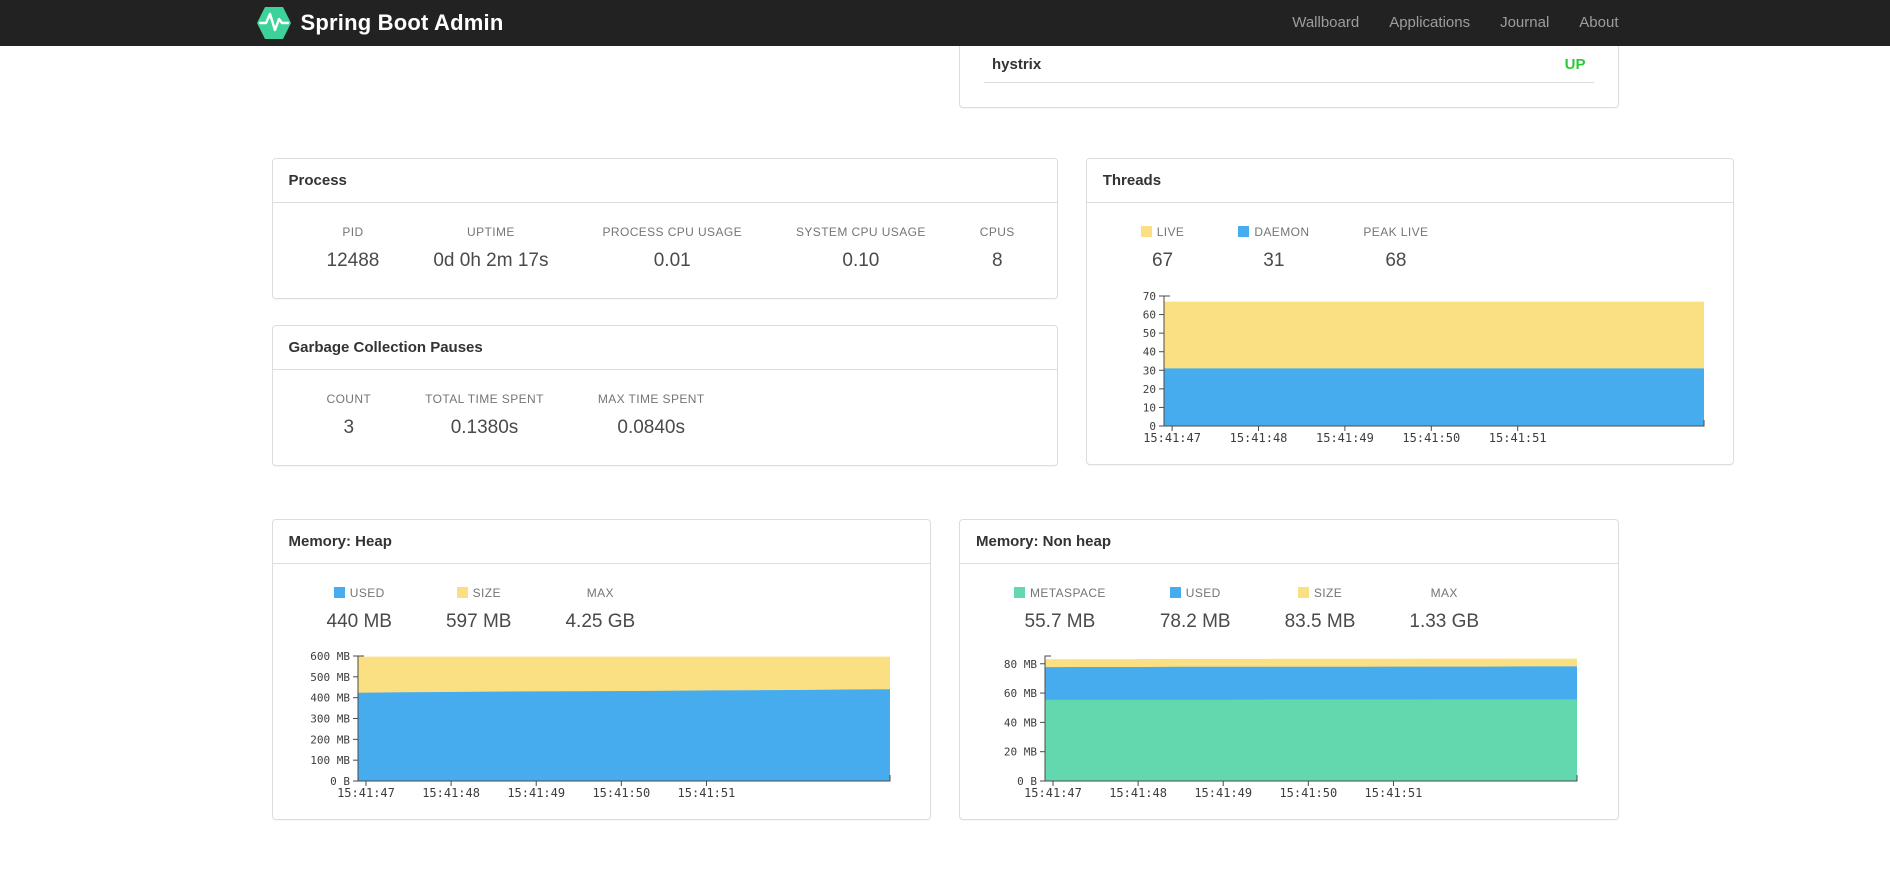 The height and width of the screenshot is (892, 1890). I want to click on brand-link: Spring Boot Admin, so click(380, 23).